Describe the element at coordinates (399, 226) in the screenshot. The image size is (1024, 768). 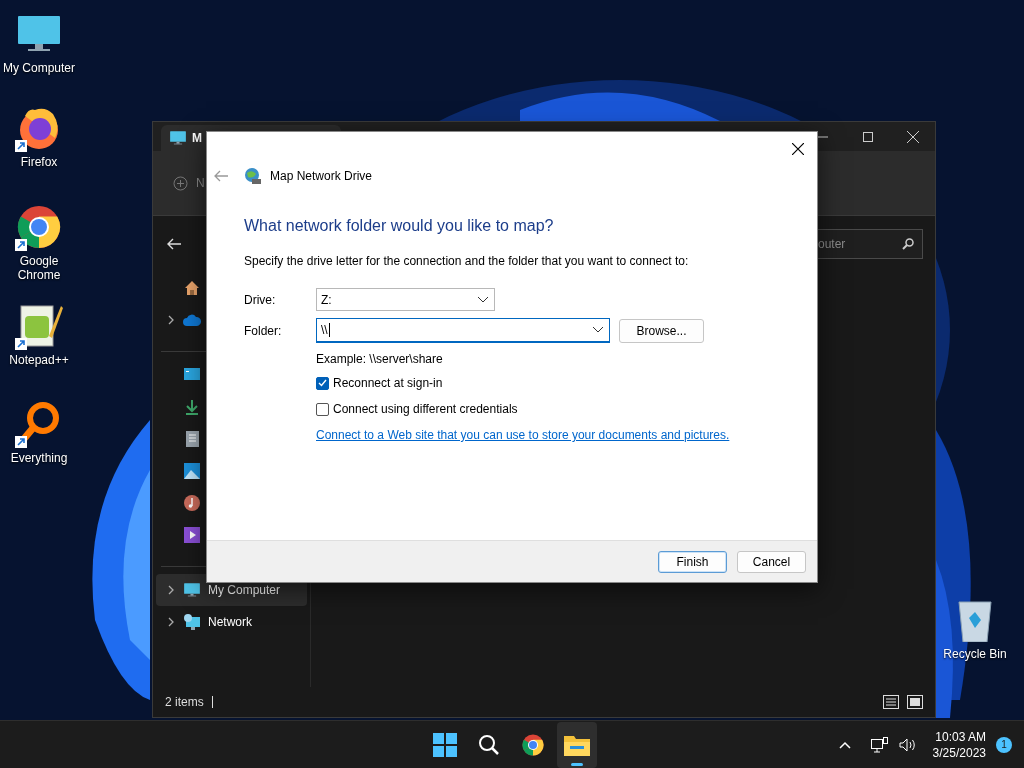
I see `dialog-heading: What network folder would you like to map?` at that location.